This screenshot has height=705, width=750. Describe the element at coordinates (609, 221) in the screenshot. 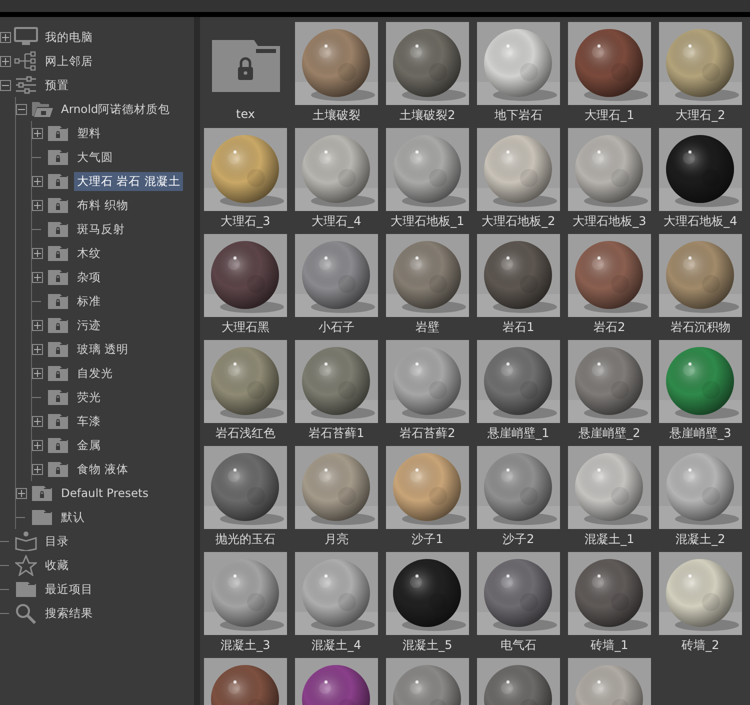

I see `material-label: 大理石地板_3` at that location.